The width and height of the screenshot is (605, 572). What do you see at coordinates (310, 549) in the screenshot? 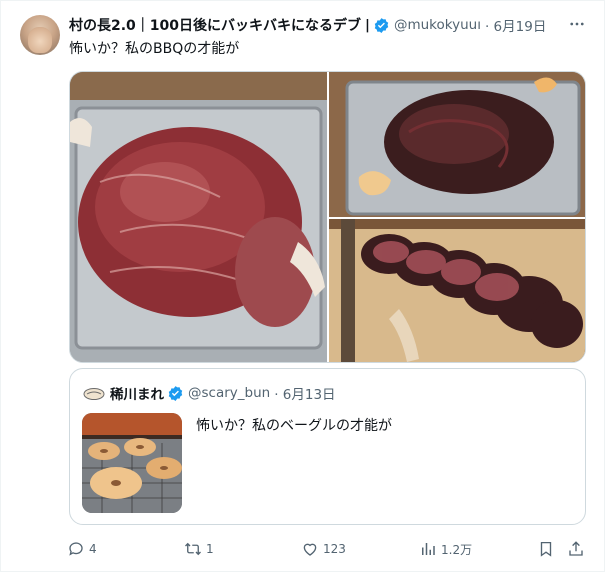
I see `like-icon` at bounding box center [310, 549].